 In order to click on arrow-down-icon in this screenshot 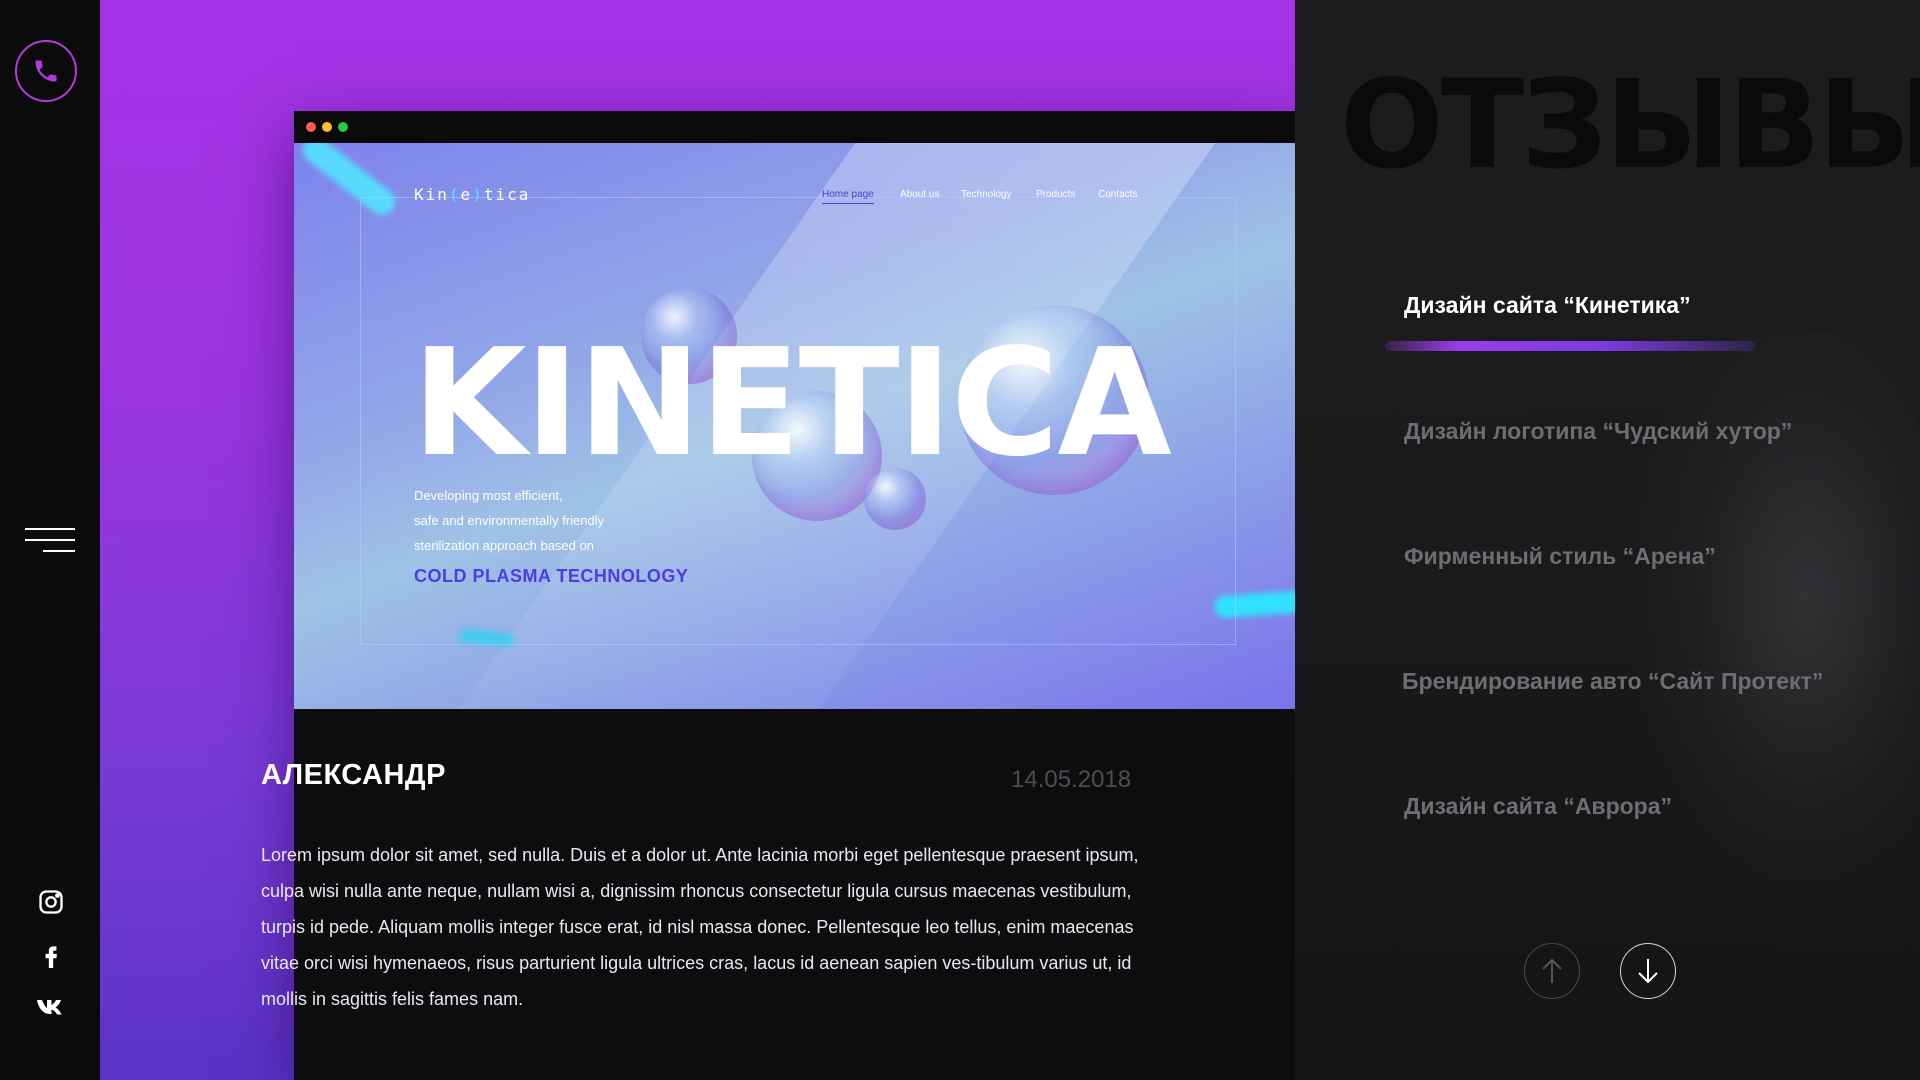, I will do `click(1648, 971)`.